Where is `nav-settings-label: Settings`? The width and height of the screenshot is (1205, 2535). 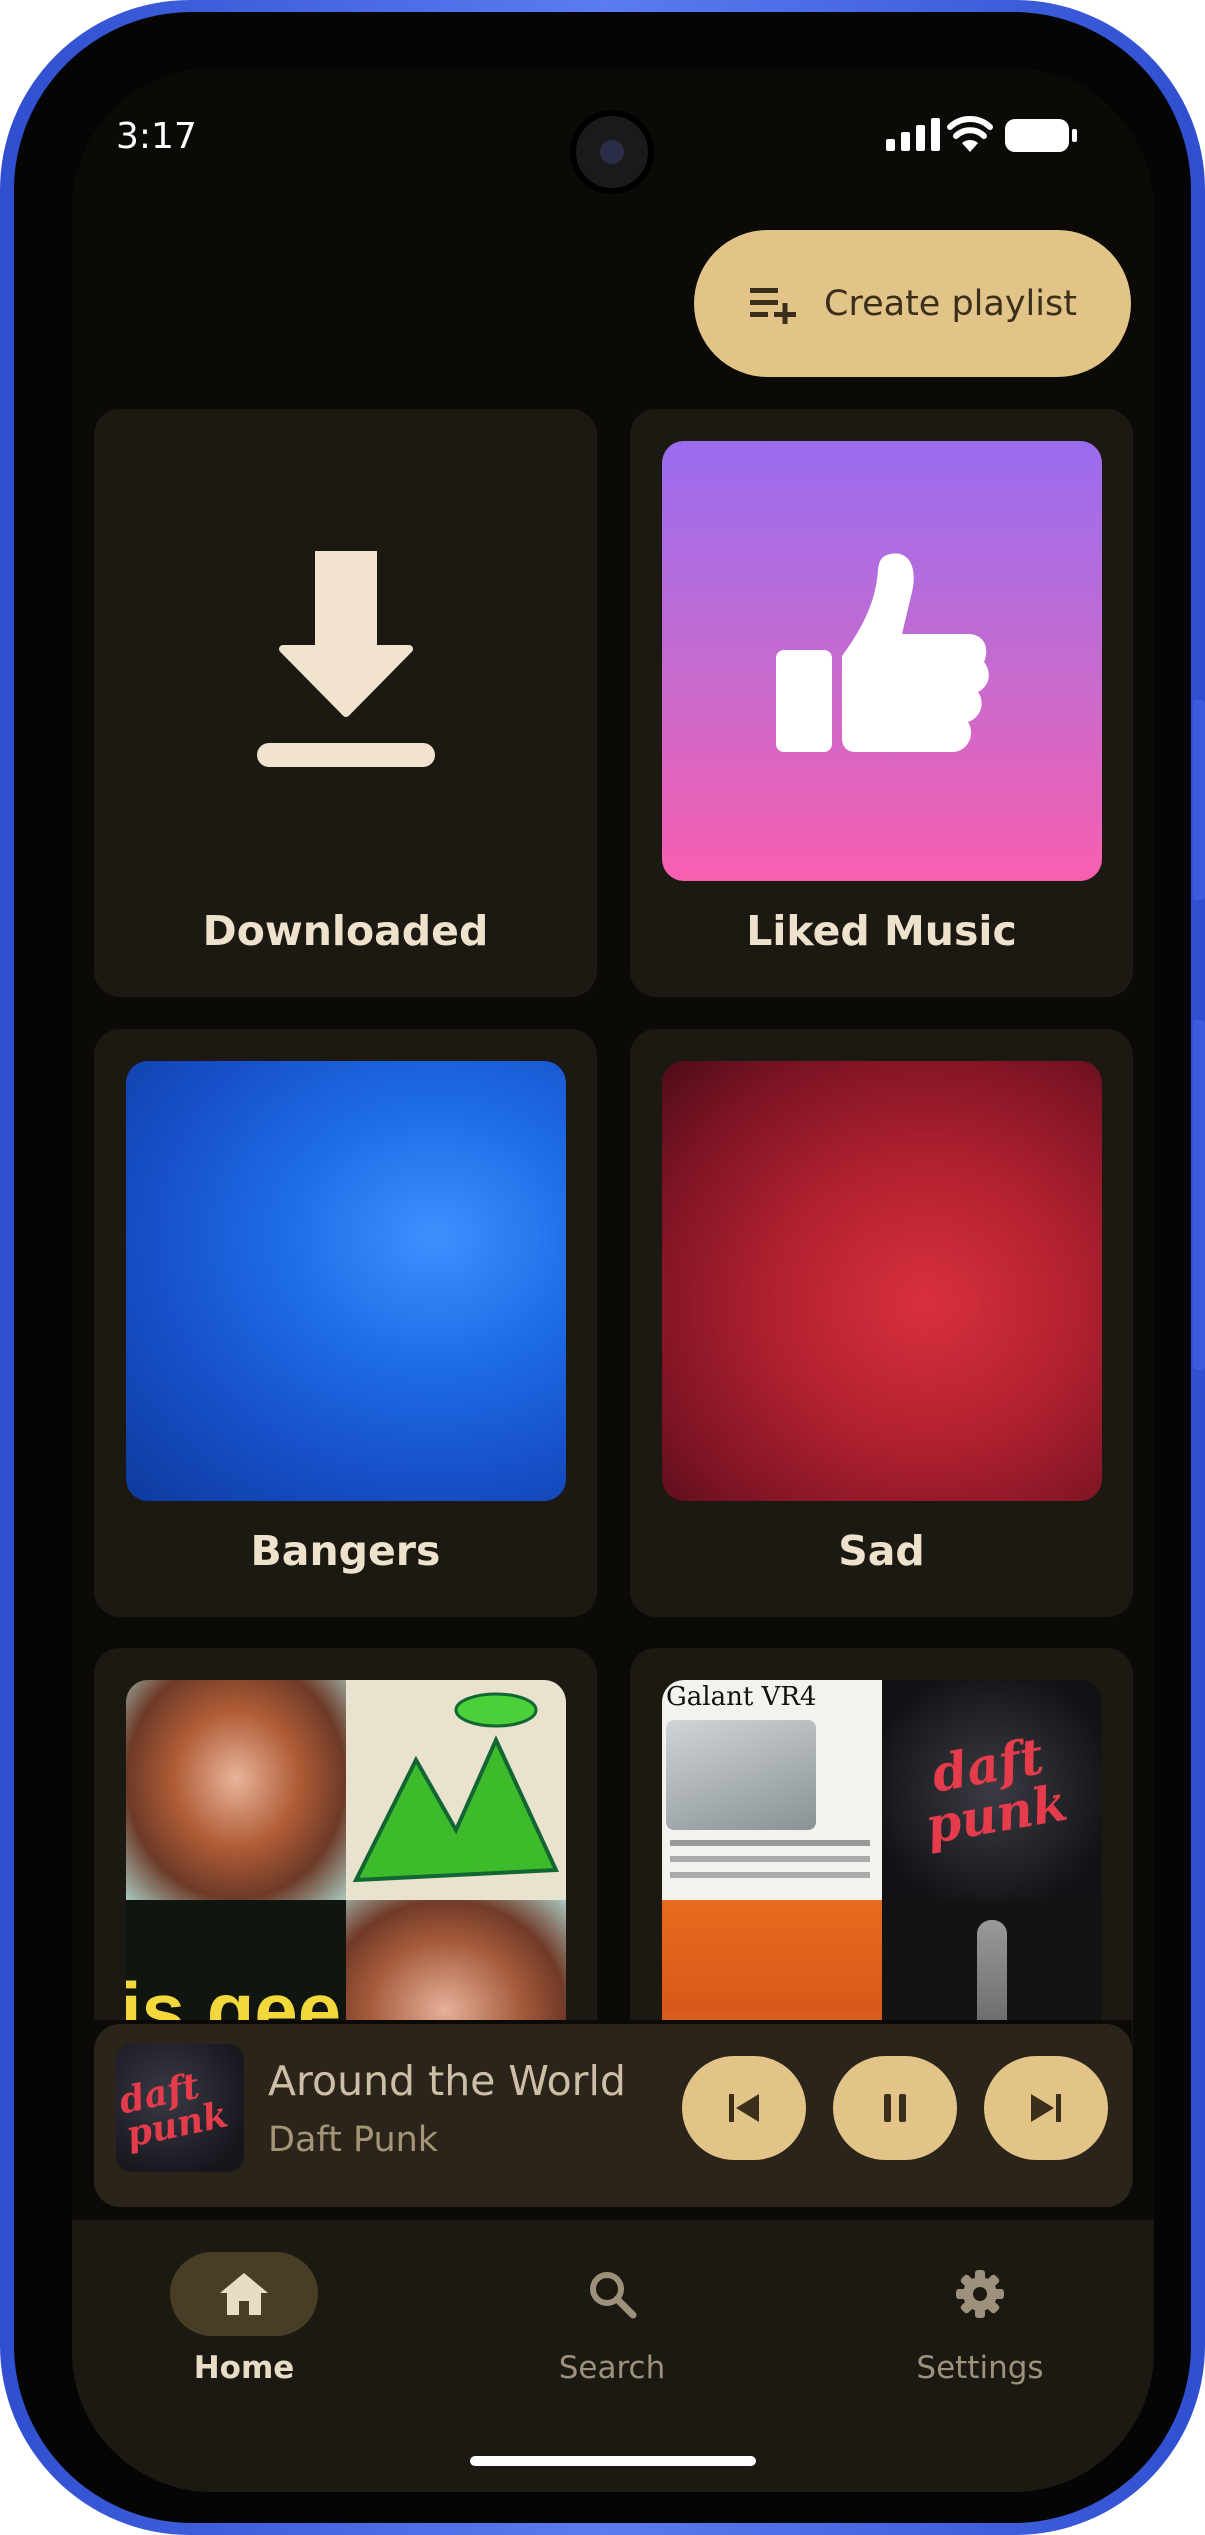
nav-settings-label: Settings is located at coordinates (980, 2368).